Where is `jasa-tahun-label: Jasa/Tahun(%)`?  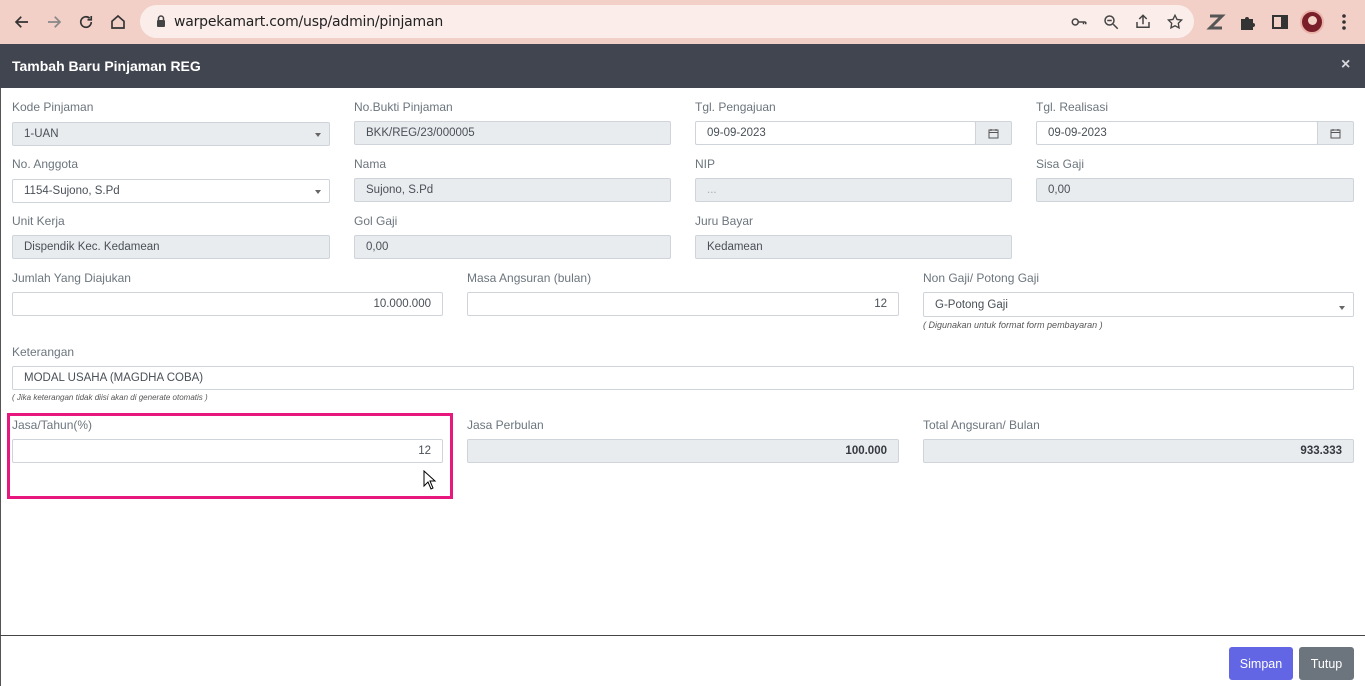 jasa-tahun-label: Jasa/Tahun(%) is located at coordinates (52, 425).